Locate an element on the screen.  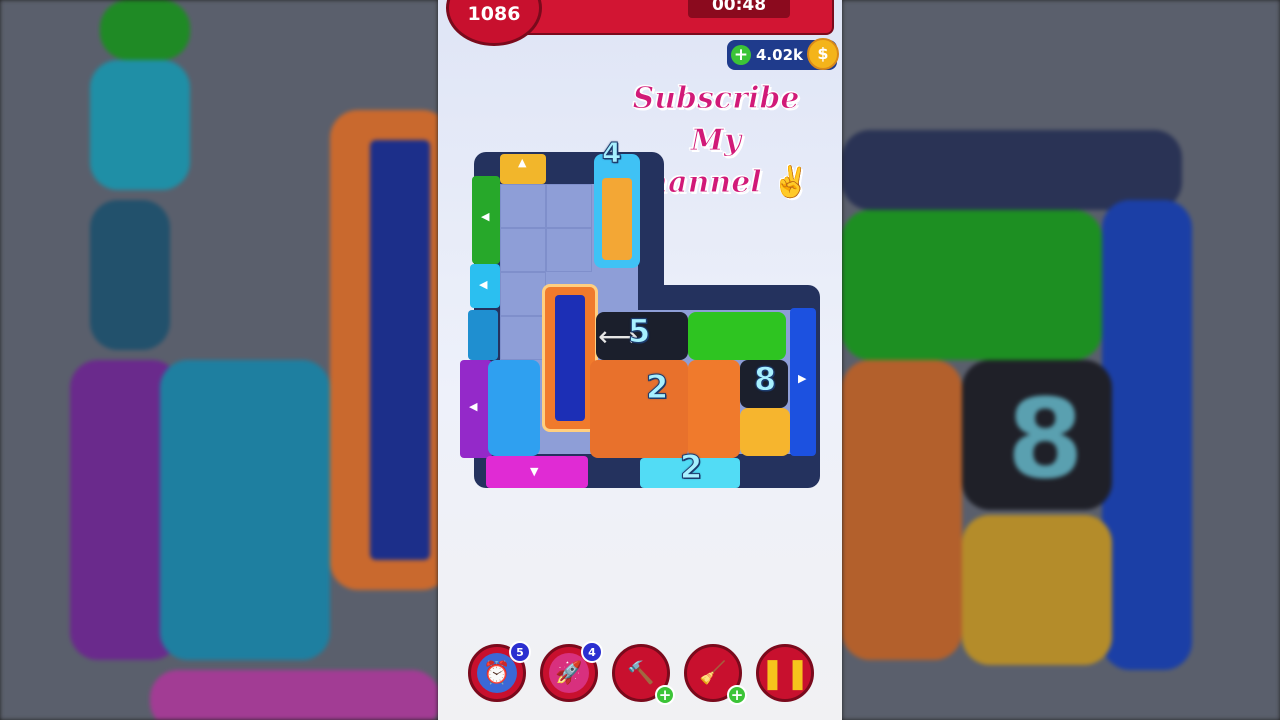
magenta-gate: ▼ is located at coordinates (537, 472).